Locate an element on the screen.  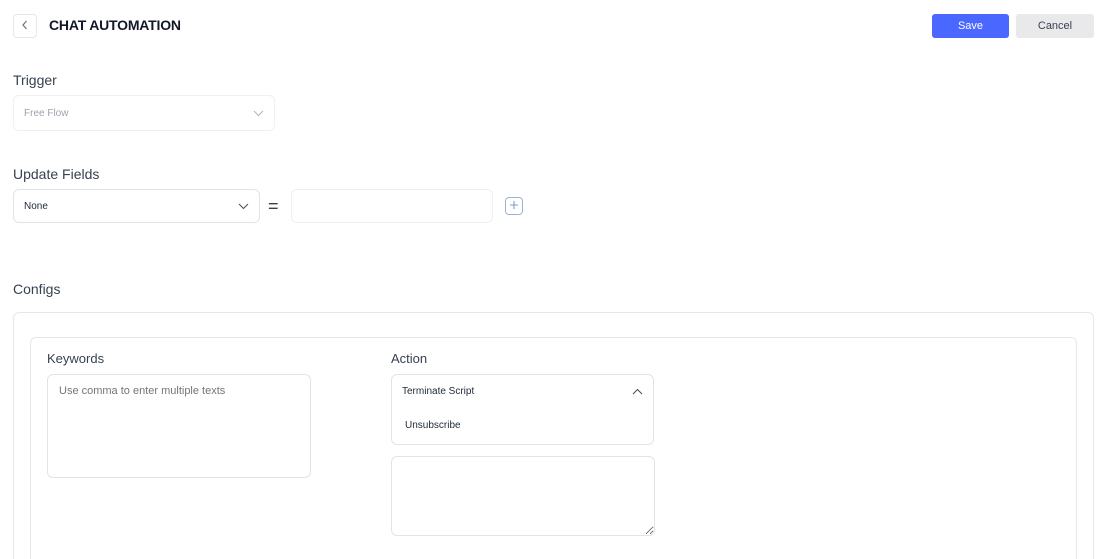
keywords-label: Keywords is located at coordinates (76, 358).